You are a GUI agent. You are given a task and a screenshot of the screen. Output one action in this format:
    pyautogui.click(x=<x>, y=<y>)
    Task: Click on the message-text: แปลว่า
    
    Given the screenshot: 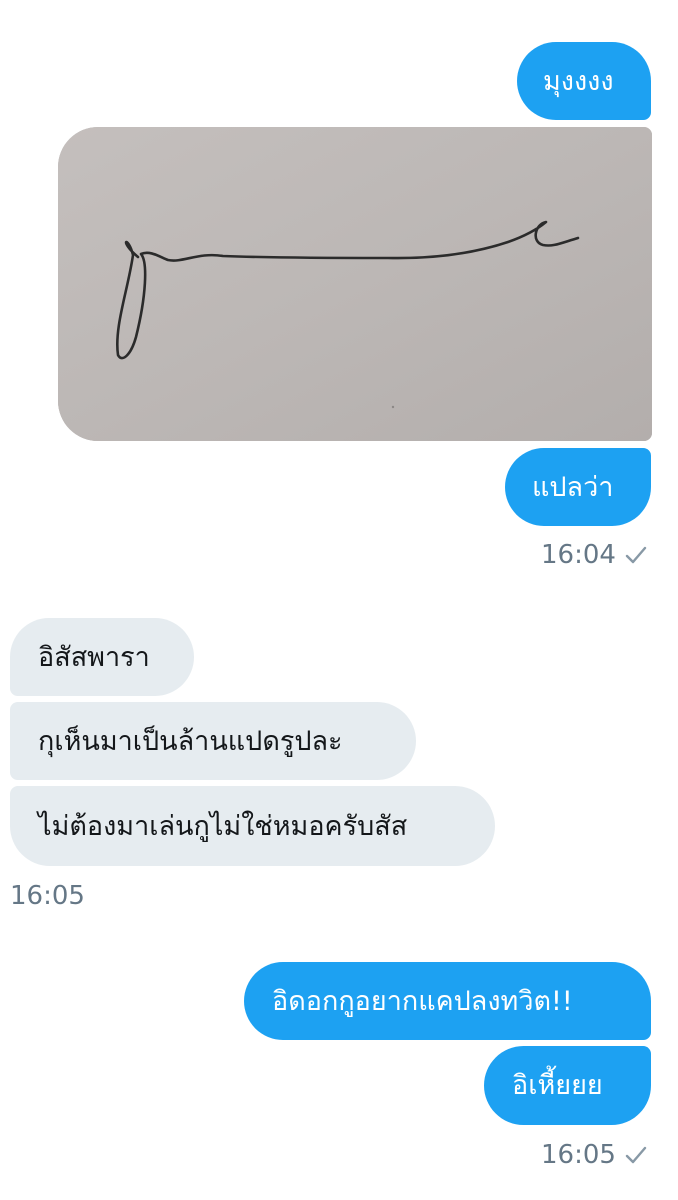 What is the action you would take?
    pyautogui.click(x=573, y=487)
    